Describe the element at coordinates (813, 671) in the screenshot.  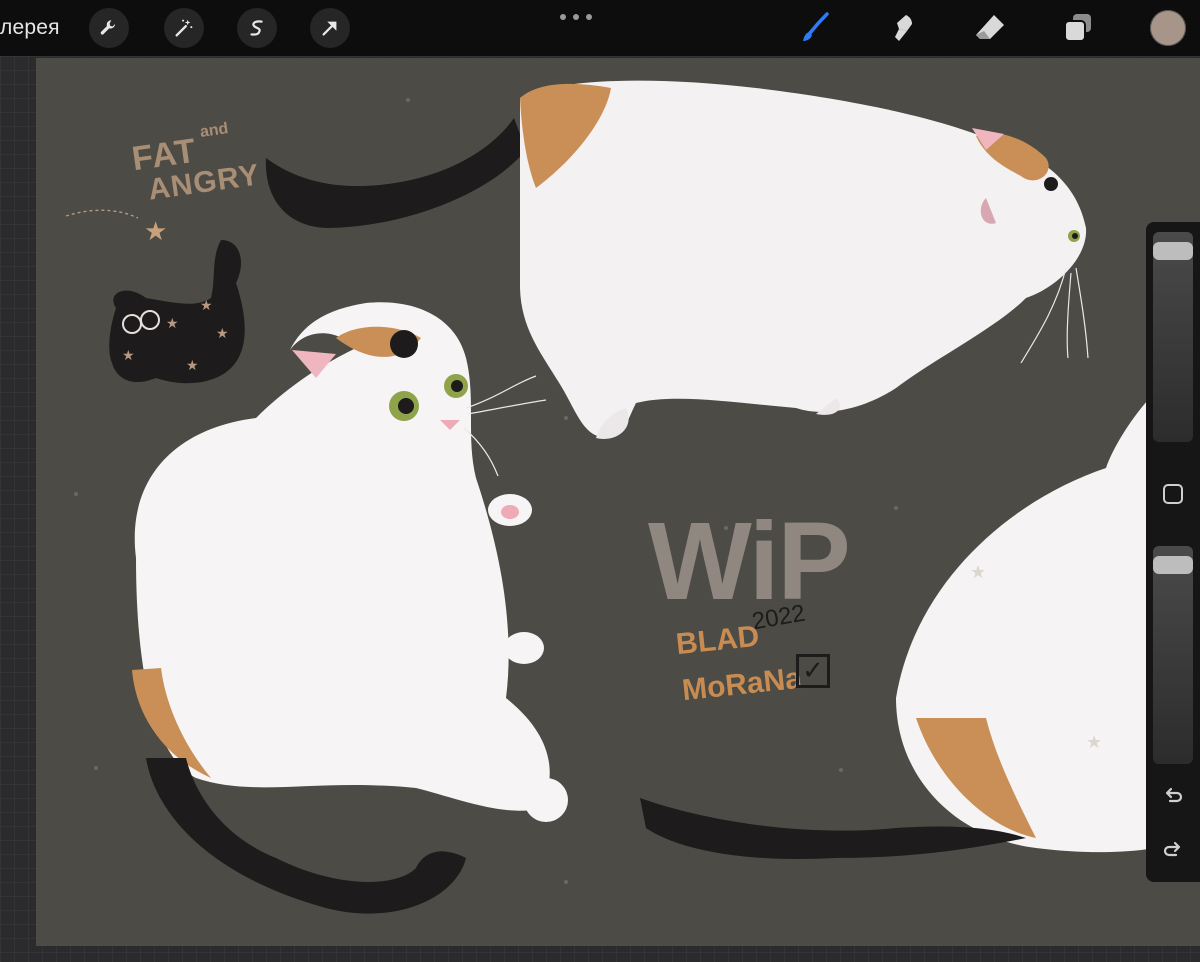
I see `checkbox-mark-icon: ✓` at that location.